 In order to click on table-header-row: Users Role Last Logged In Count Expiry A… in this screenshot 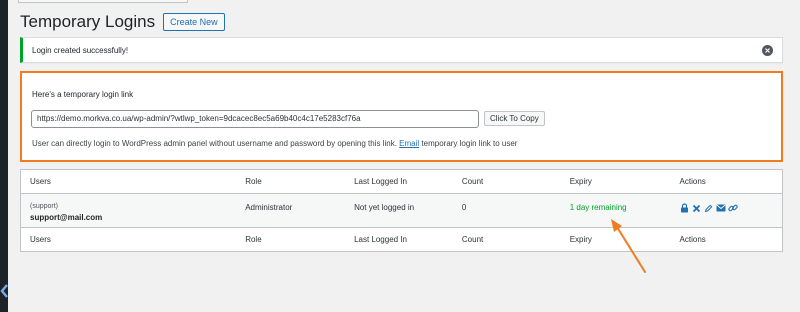, I will do `click(401, 181)`.